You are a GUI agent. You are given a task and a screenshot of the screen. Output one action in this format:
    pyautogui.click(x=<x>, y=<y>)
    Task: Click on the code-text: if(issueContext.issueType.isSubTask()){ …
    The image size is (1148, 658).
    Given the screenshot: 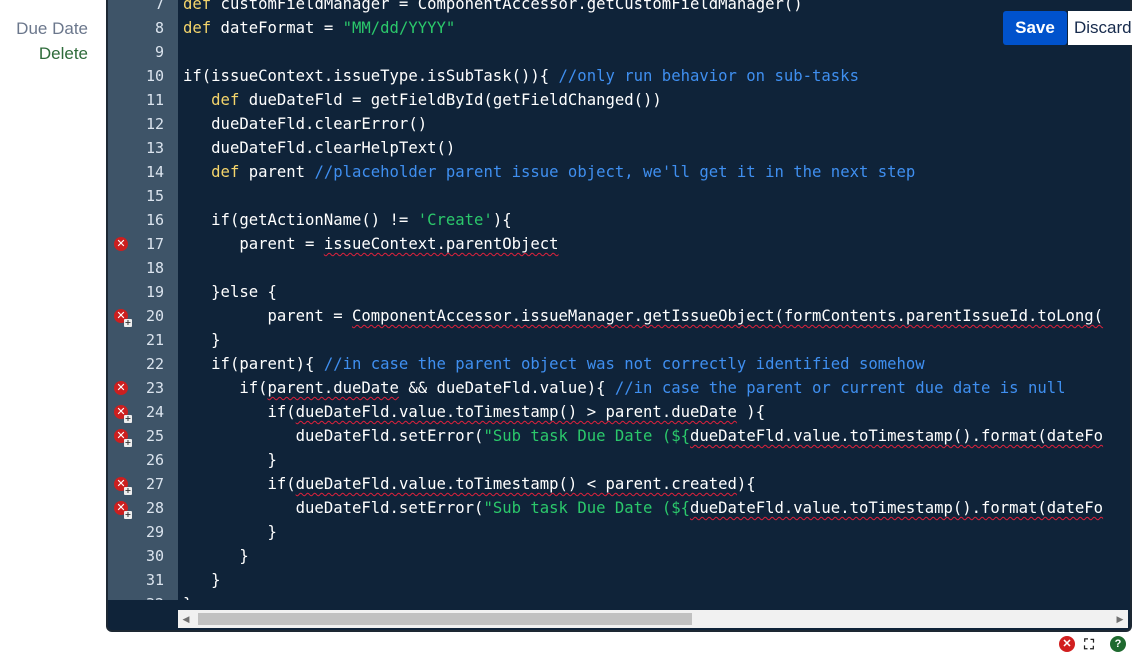 What is the action you would take?
    pyautogui.click(x=521, y=76)
    